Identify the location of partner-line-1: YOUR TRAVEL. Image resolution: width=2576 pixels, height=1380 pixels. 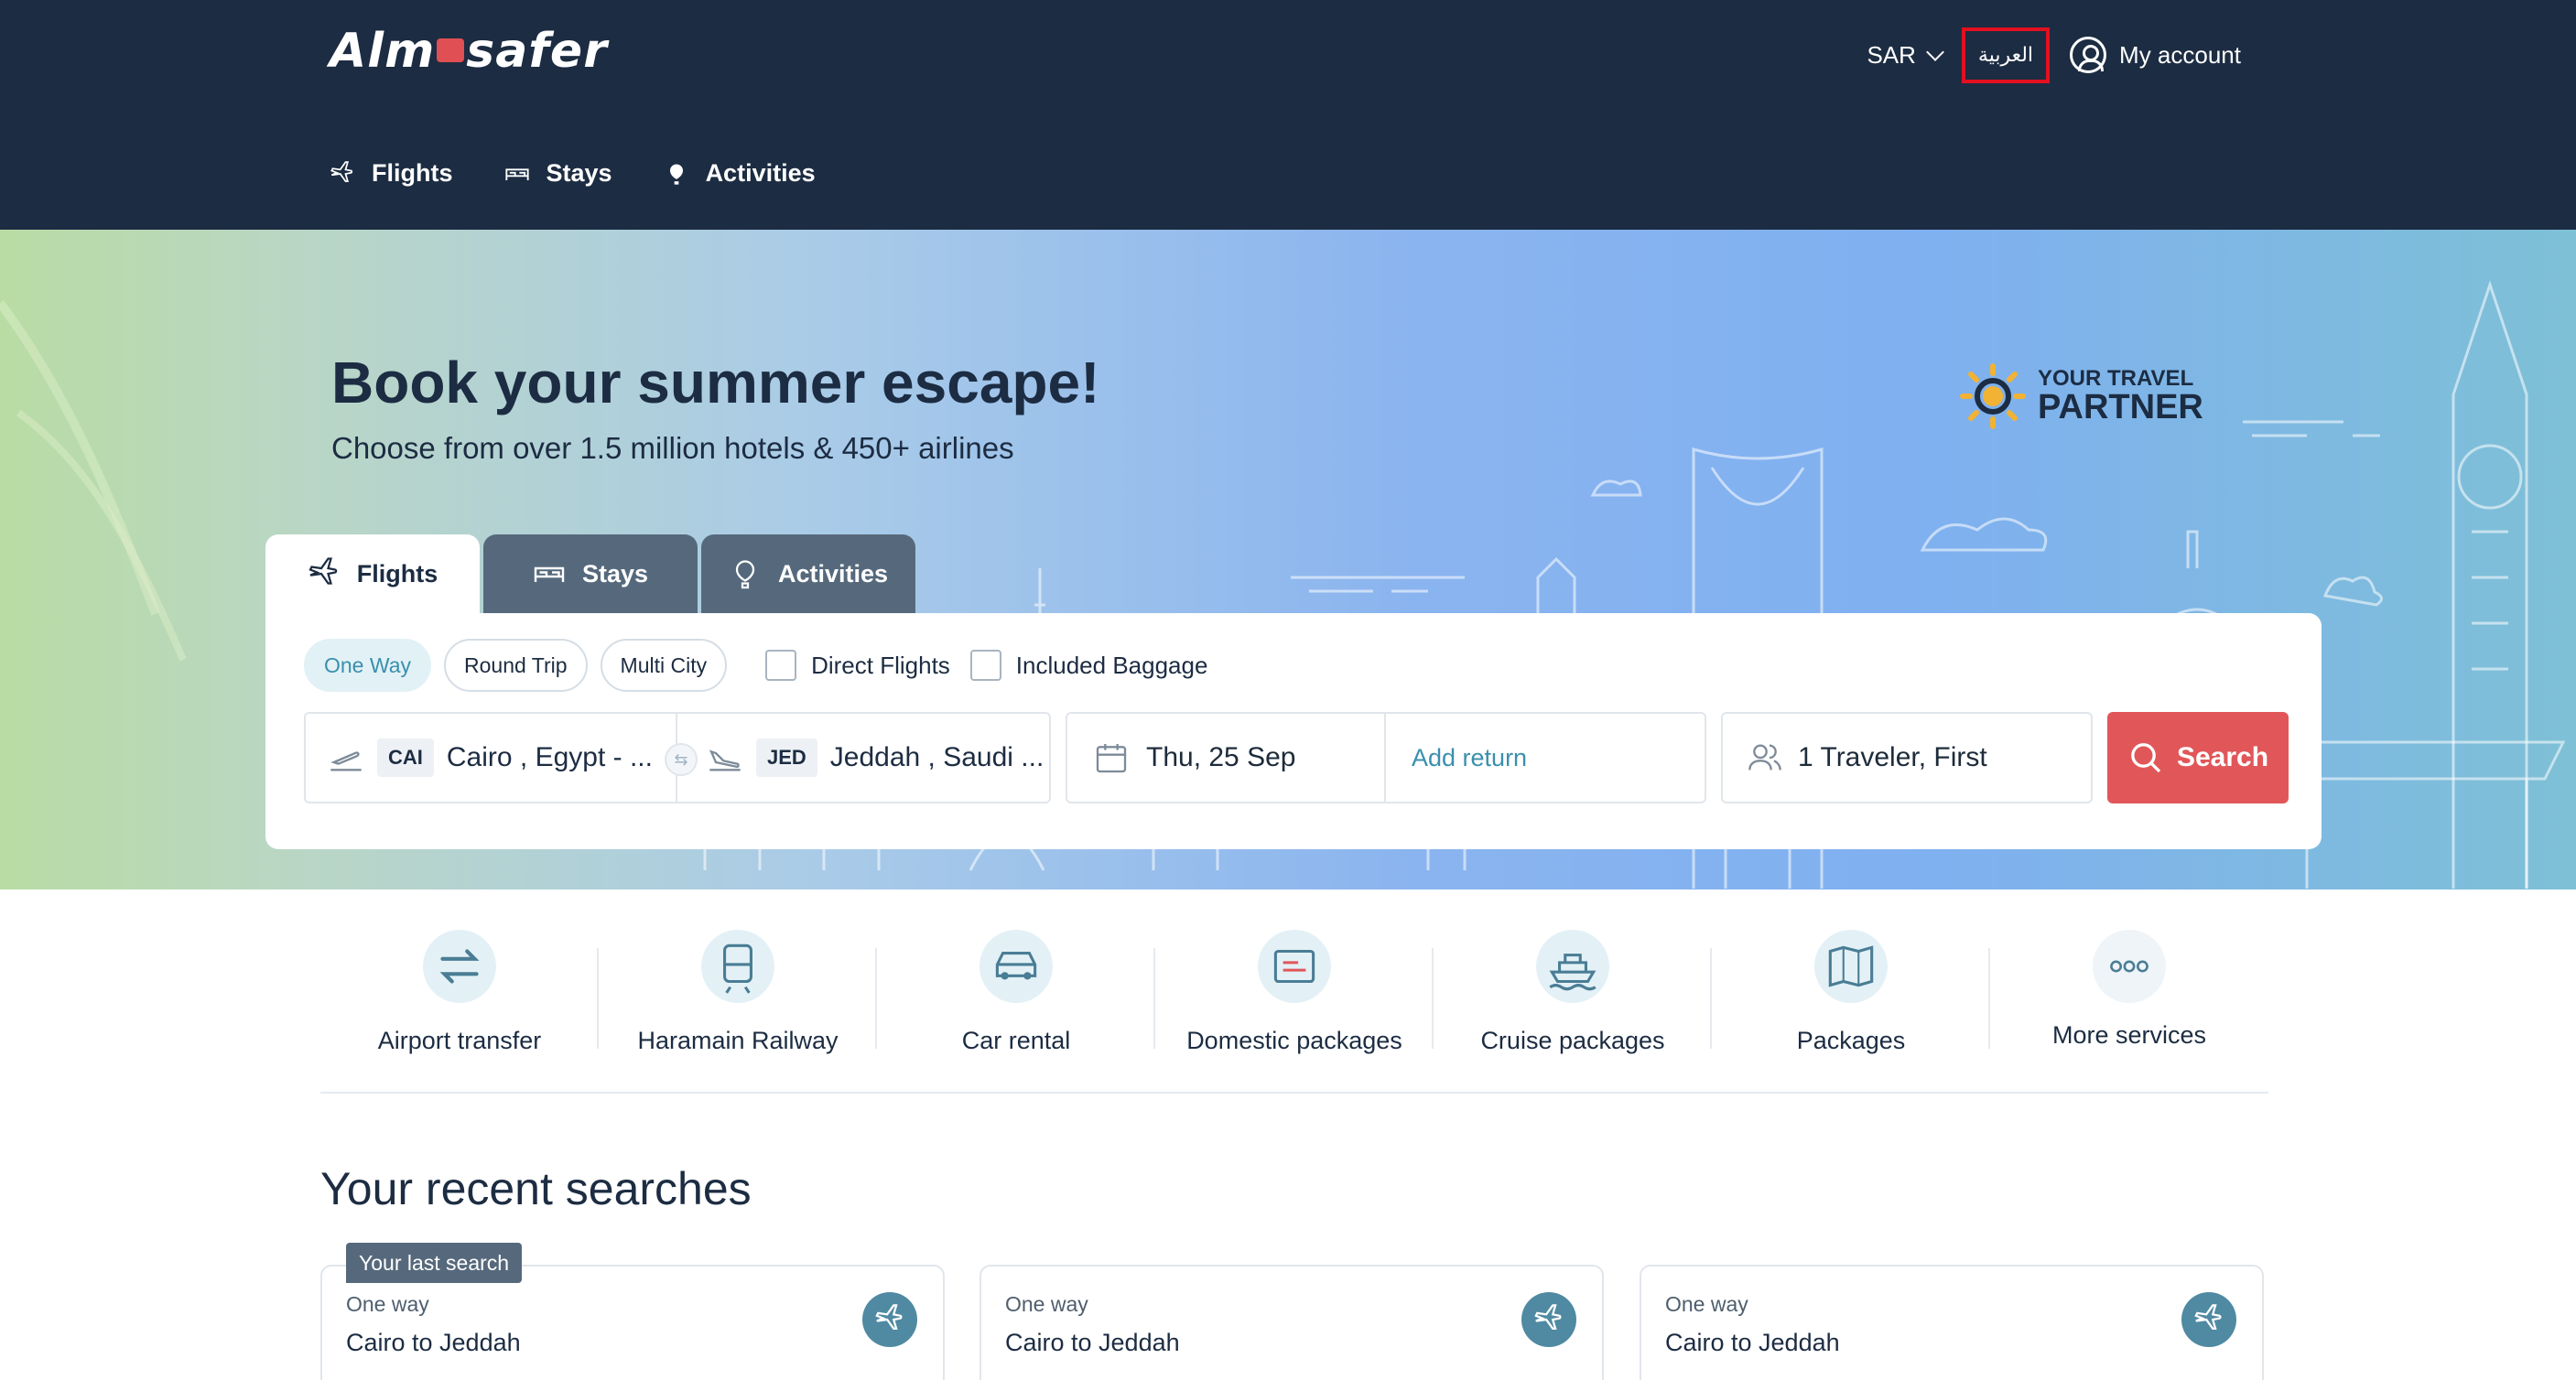
(2116, 378).